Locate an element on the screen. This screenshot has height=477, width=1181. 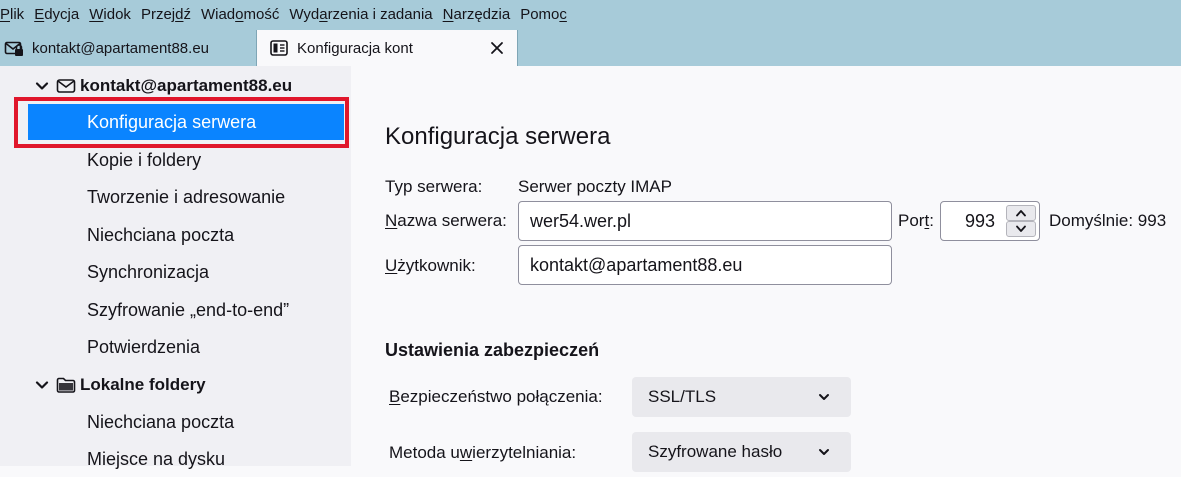
tree-account-label: kontakt@apartament88.eu is located at coordinates (186, 85).